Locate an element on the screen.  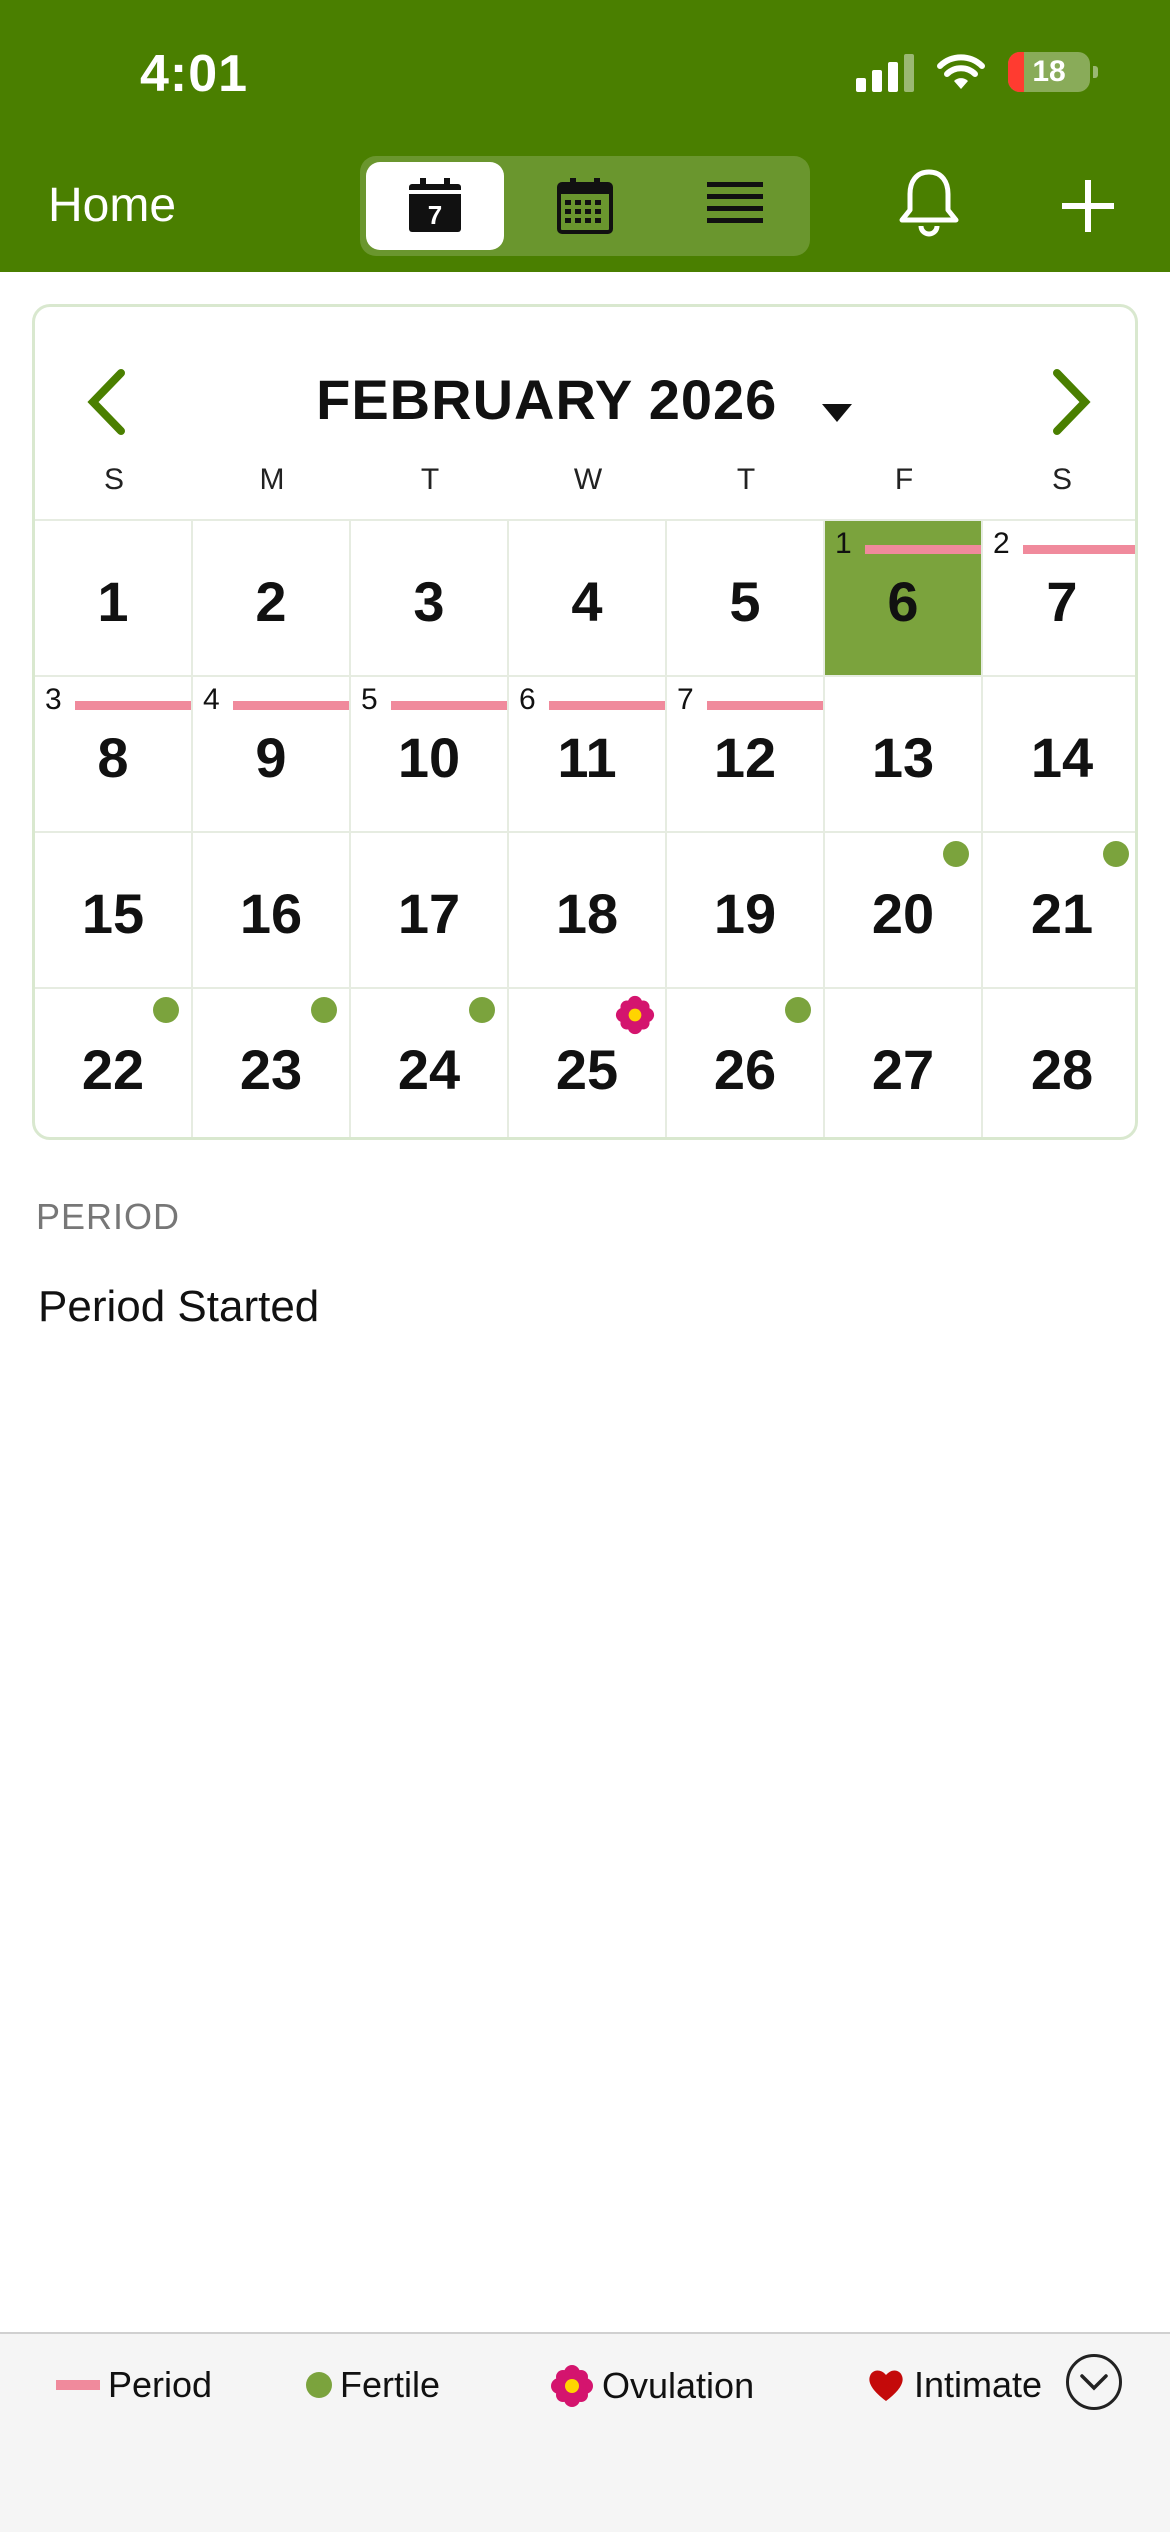
caret-down-icon is located at coordinates (837, 404).